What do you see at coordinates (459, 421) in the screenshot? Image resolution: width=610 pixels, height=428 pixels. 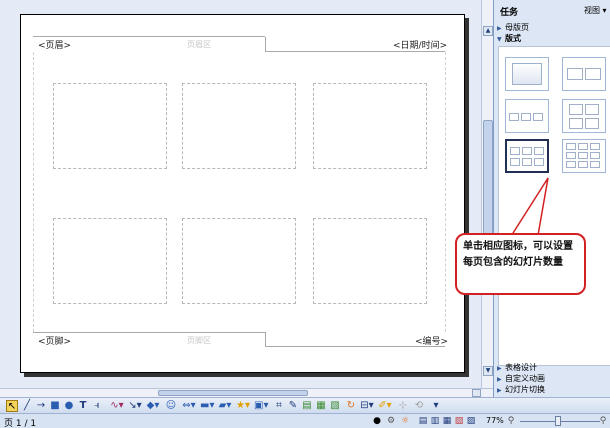 I see `notes-view-icon: ▧` at bounding box center [459, 421].